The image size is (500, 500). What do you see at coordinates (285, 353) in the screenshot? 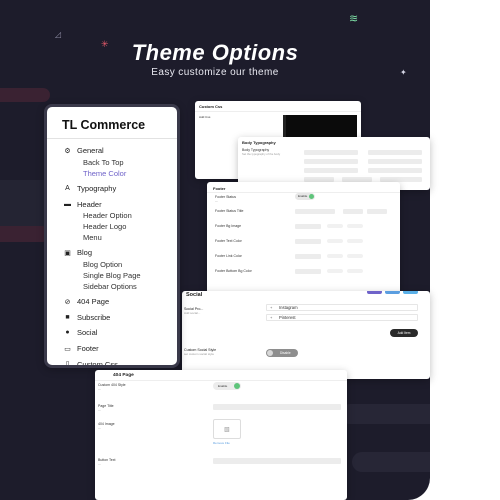
I see `toggle-label: Disable` at bounding box center [285, 353].